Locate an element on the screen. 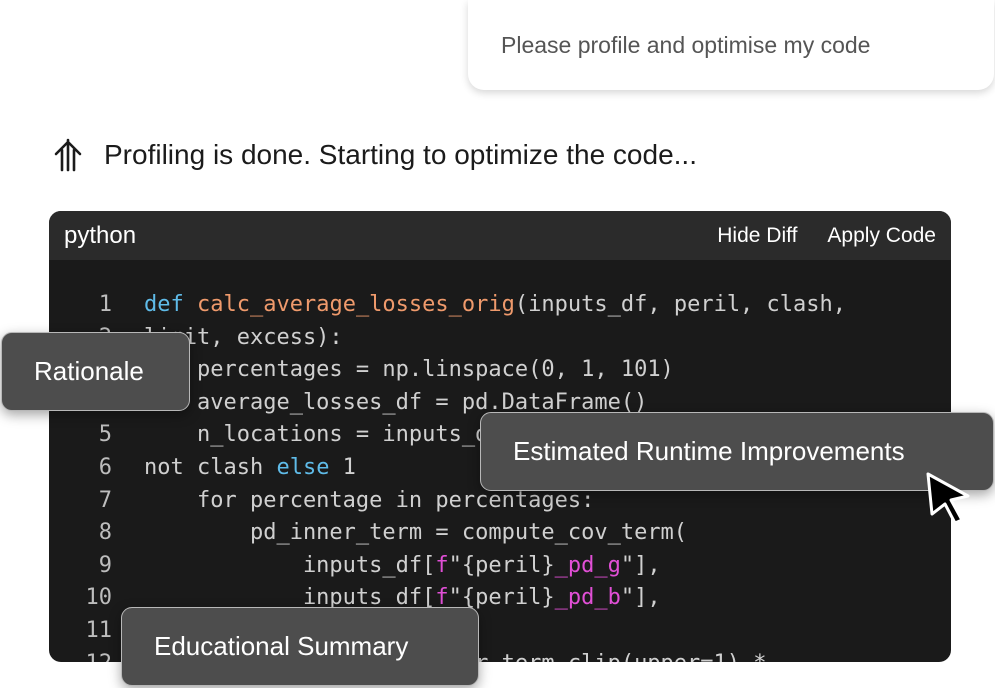  hide-diff-button: Hide Diff is located at coordinates (757, 236).